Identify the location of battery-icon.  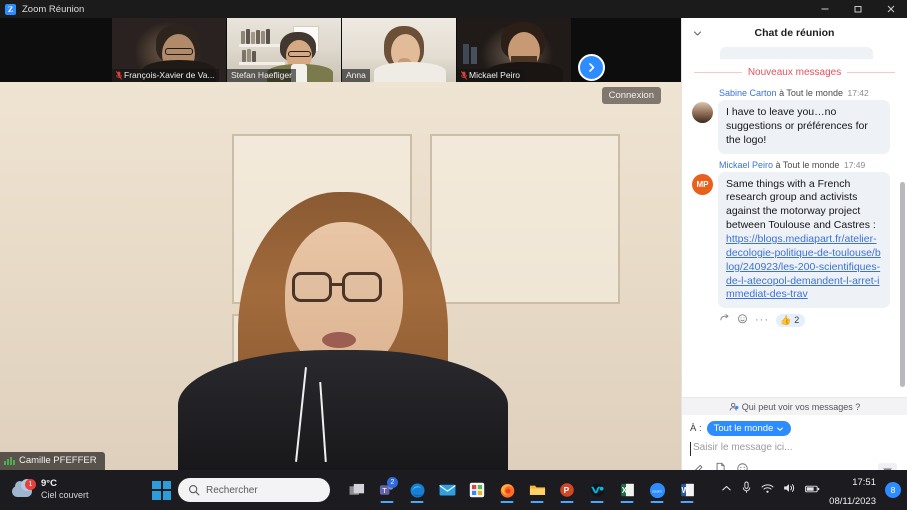
(812, 490).